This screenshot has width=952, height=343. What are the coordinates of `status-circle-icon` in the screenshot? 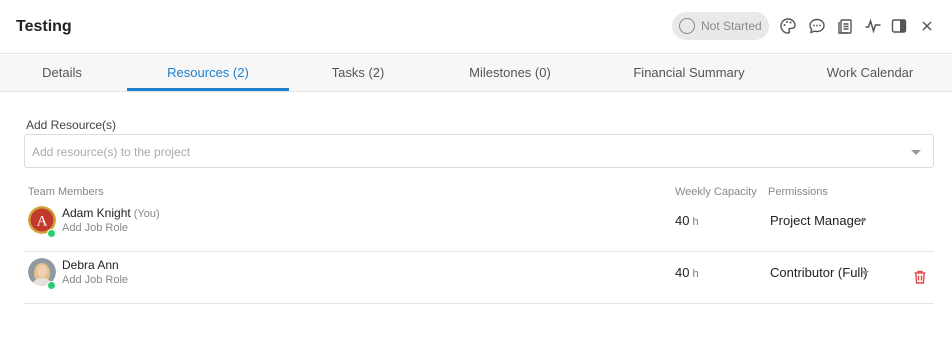 It's located at (687, 26).